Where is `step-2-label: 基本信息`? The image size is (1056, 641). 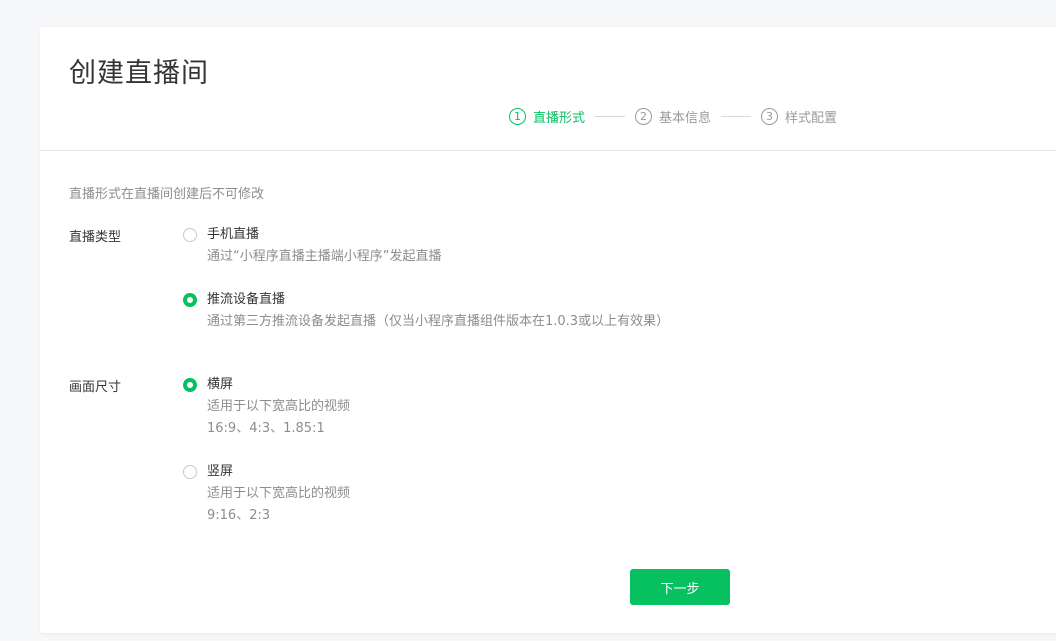 step-2-label: 基本信息 is located at coordinates (685, 118).